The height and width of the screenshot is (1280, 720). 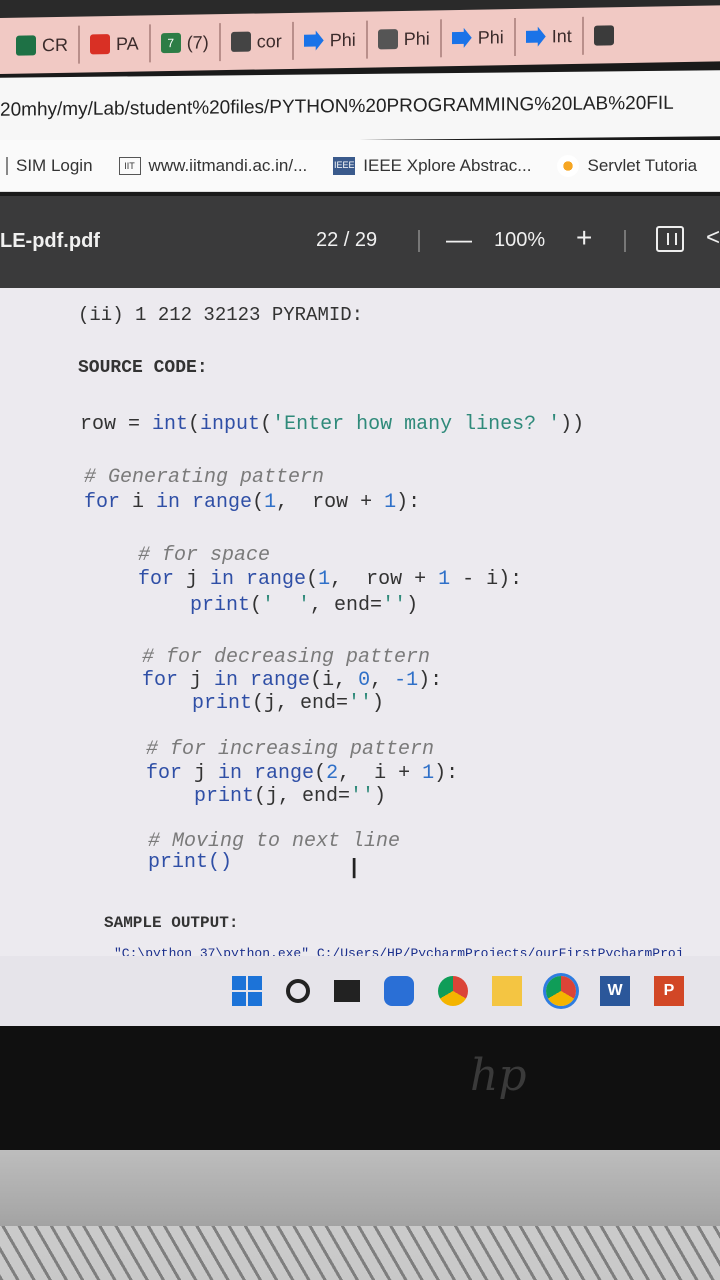 What do you see at coordinates (344, 165) in the screenshot?
I see `ieee-icon: IEEE` at bounding box center [344, 165].